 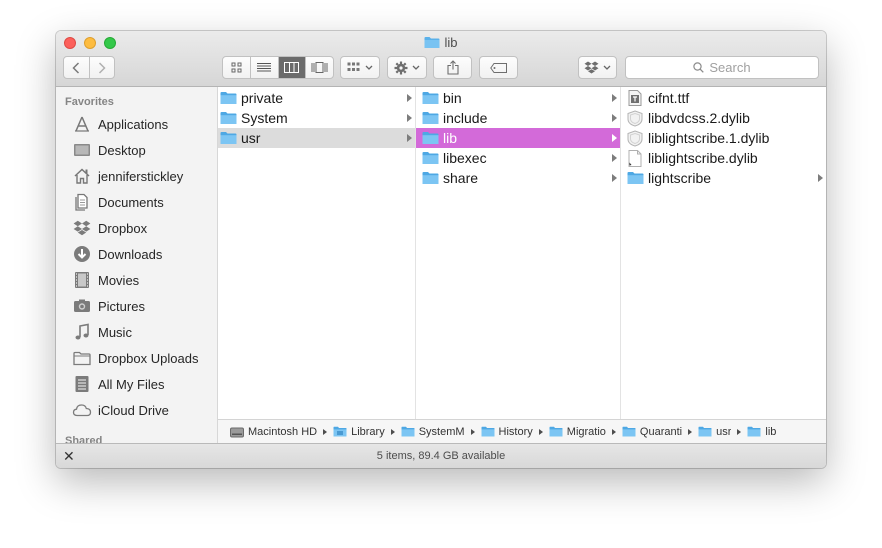 I want to click on item-name: System, so click(x=264, y=118).